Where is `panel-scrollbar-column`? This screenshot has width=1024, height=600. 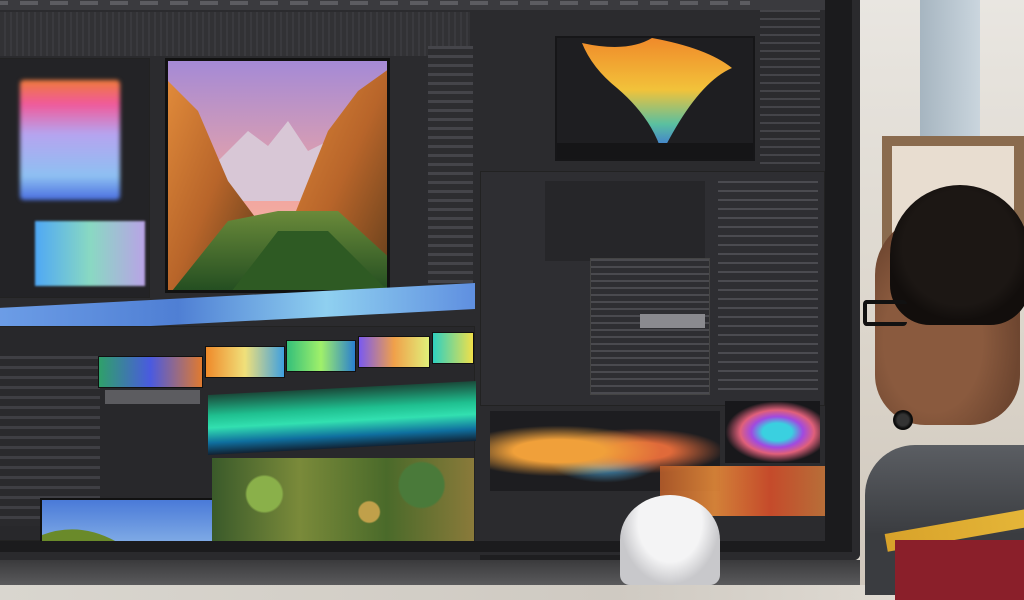 panel-scrollbar-column is located at coordinates (450, 166).